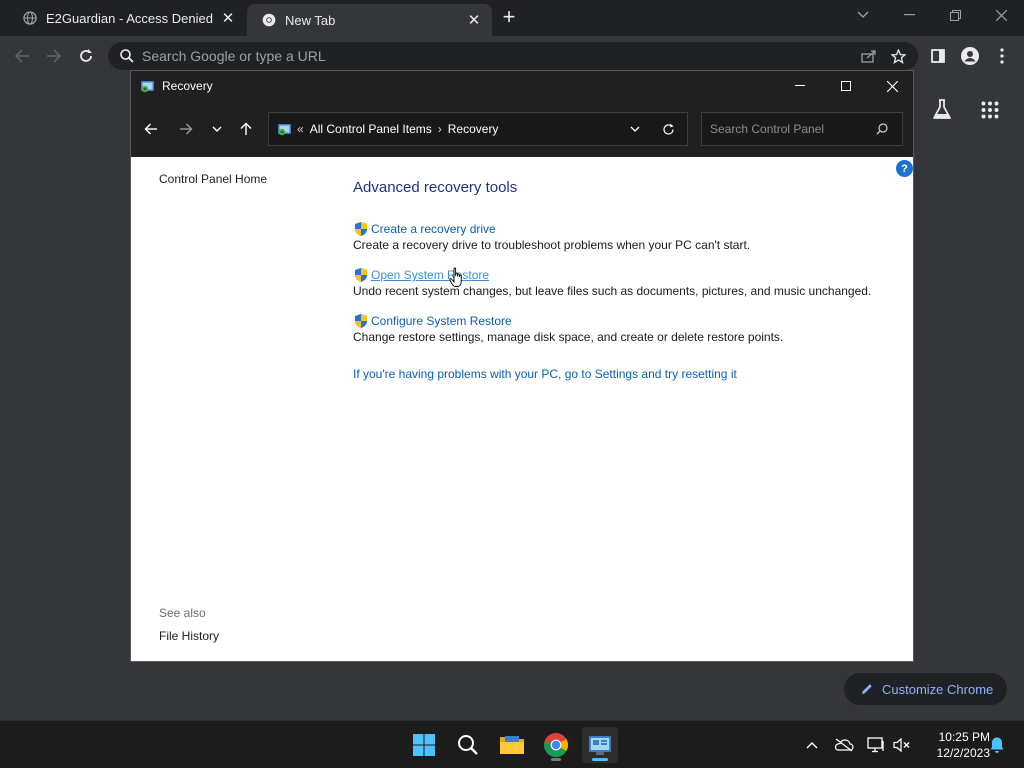 The image size is (1024, 768). I want to click on side-panel-icon, so click(938, 56).